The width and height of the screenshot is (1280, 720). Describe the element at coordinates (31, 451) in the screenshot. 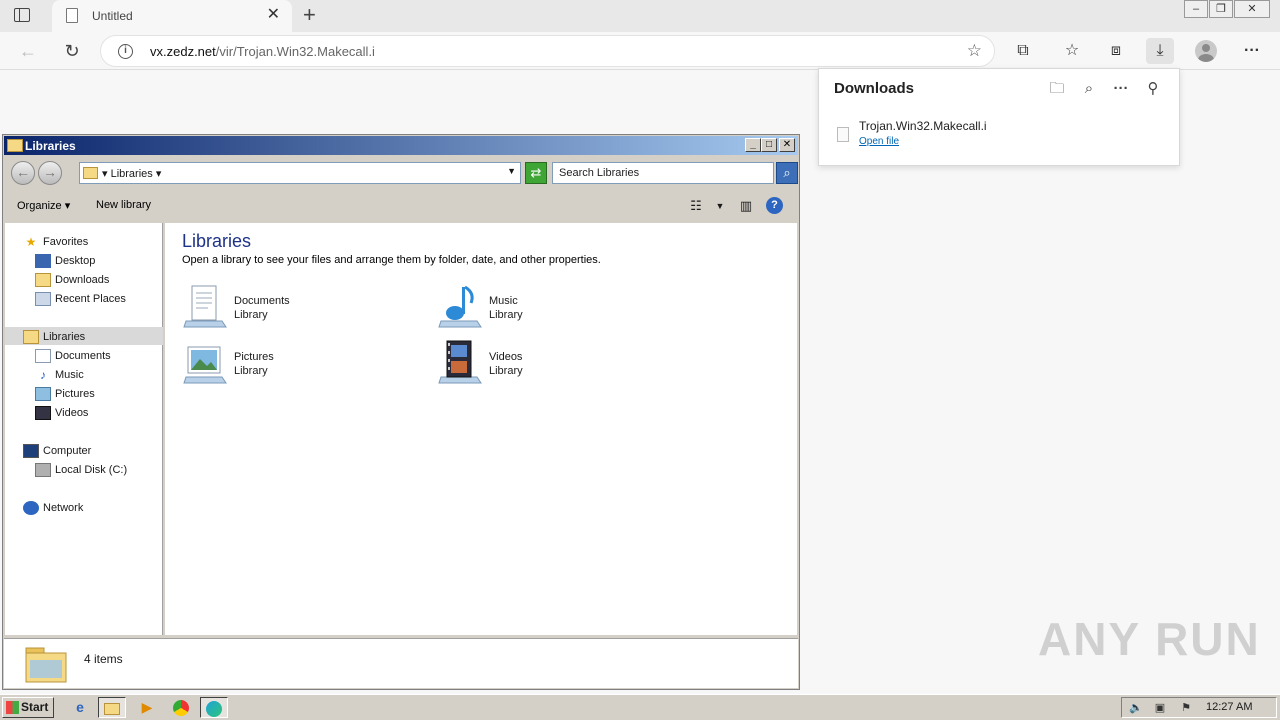

I see `computer-icon` at that location.